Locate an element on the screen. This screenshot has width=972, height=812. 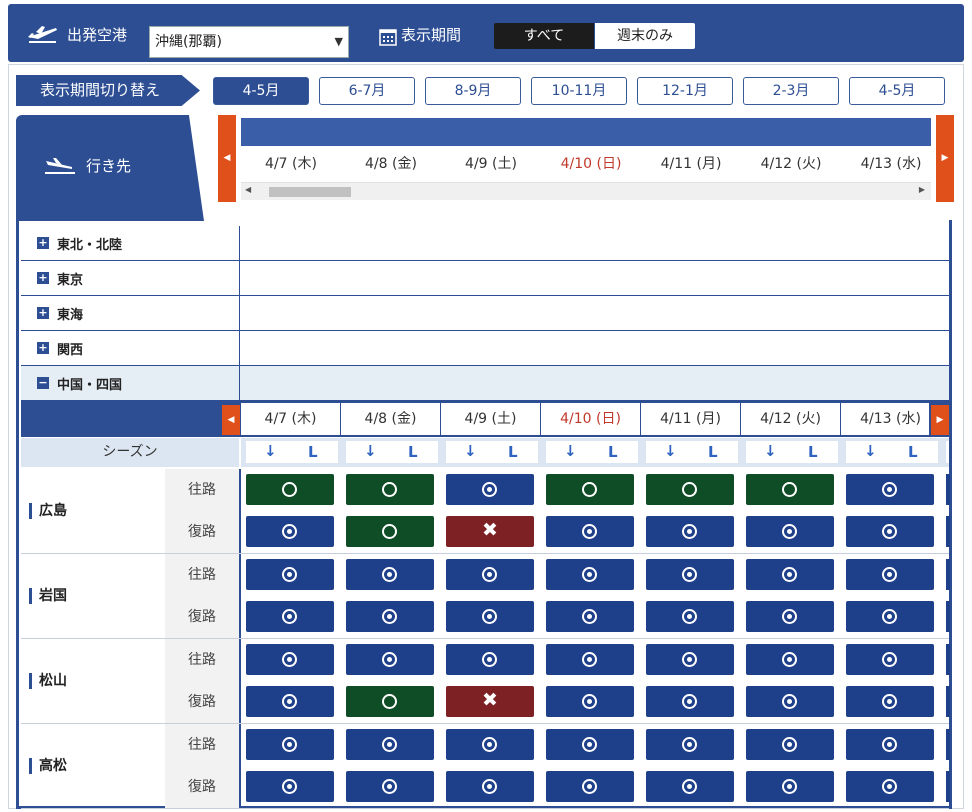
scroll-thumb is located at coordinates (310, 192).